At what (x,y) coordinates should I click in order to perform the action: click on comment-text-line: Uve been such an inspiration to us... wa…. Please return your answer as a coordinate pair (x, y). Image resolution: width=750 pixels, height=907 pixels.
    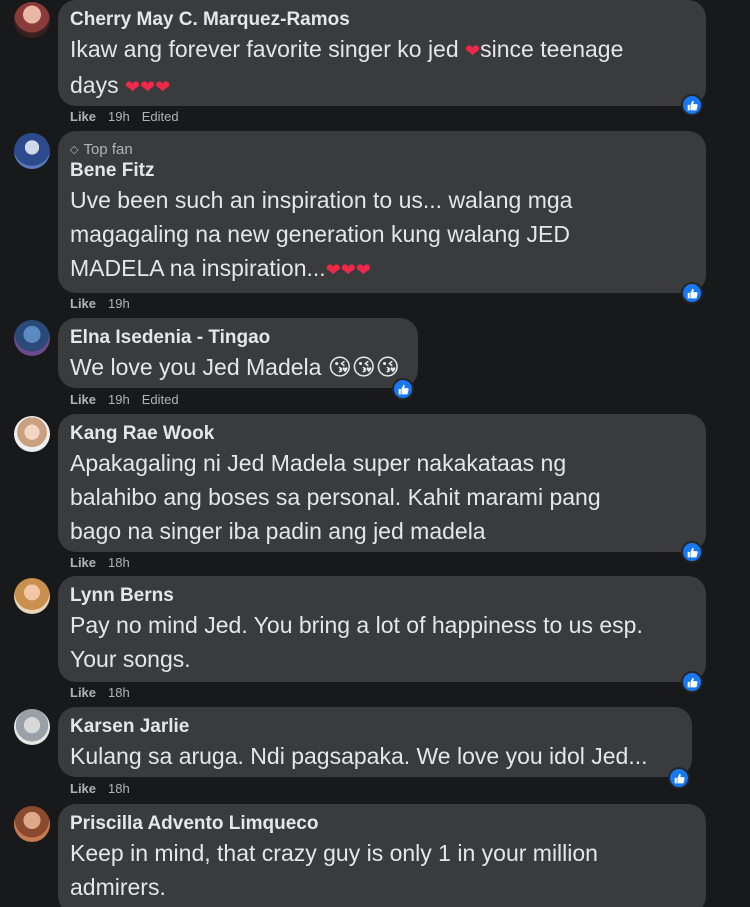
    Looking at the image, I should click on (321, 200).